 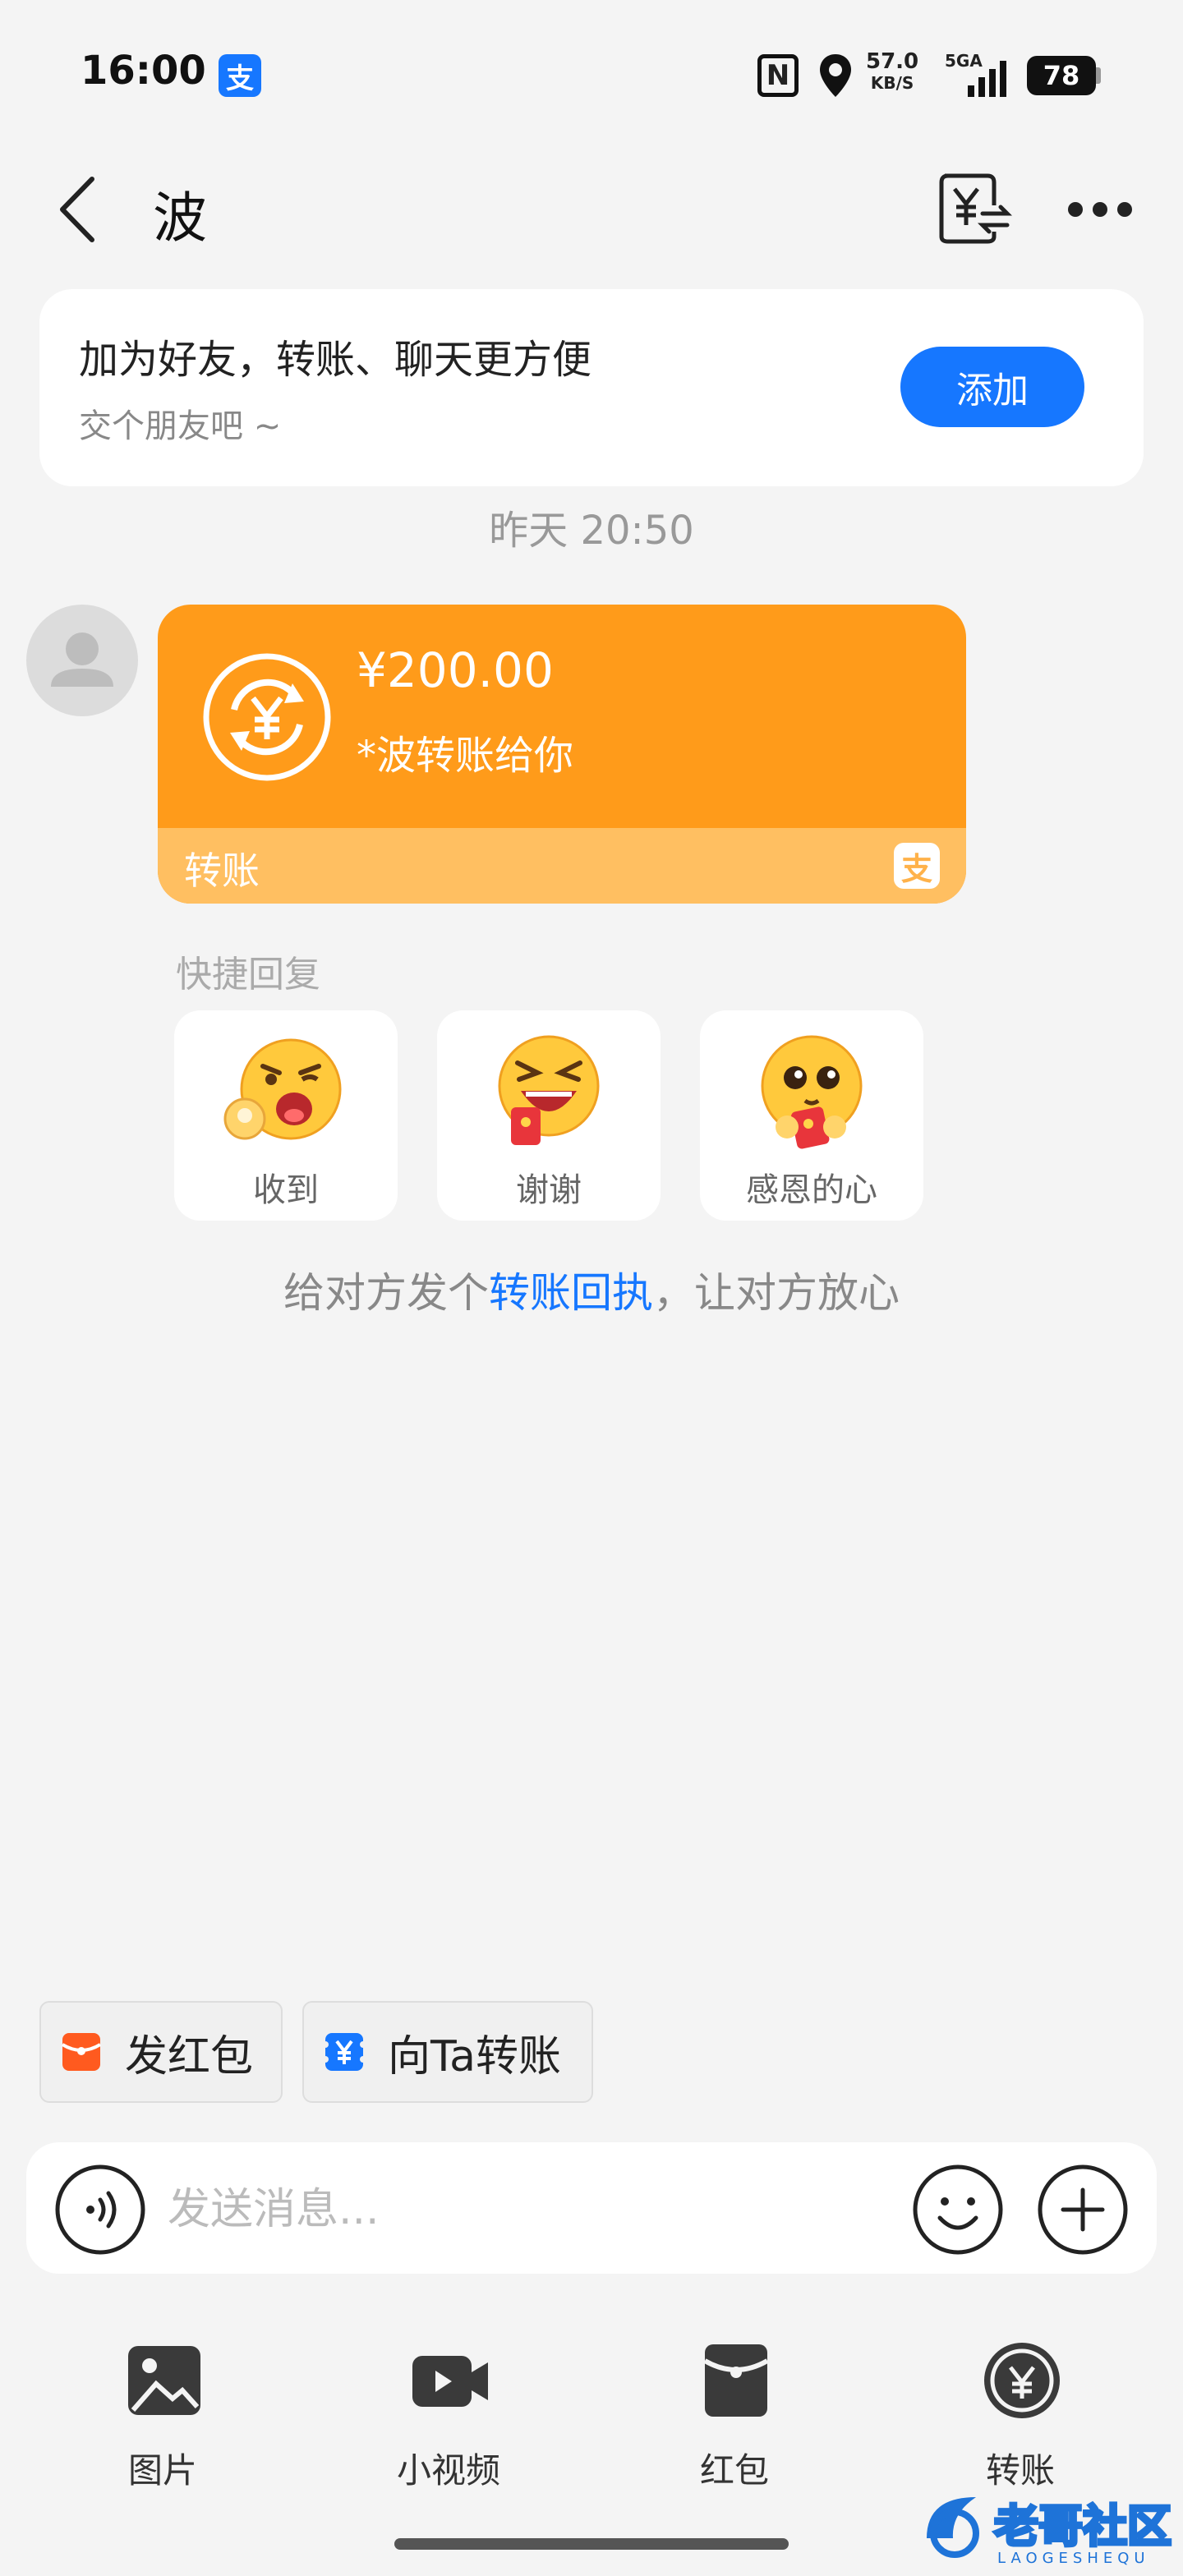 I want to click on quick-reply-title: 快捷回复, so click(x=248, y=975).